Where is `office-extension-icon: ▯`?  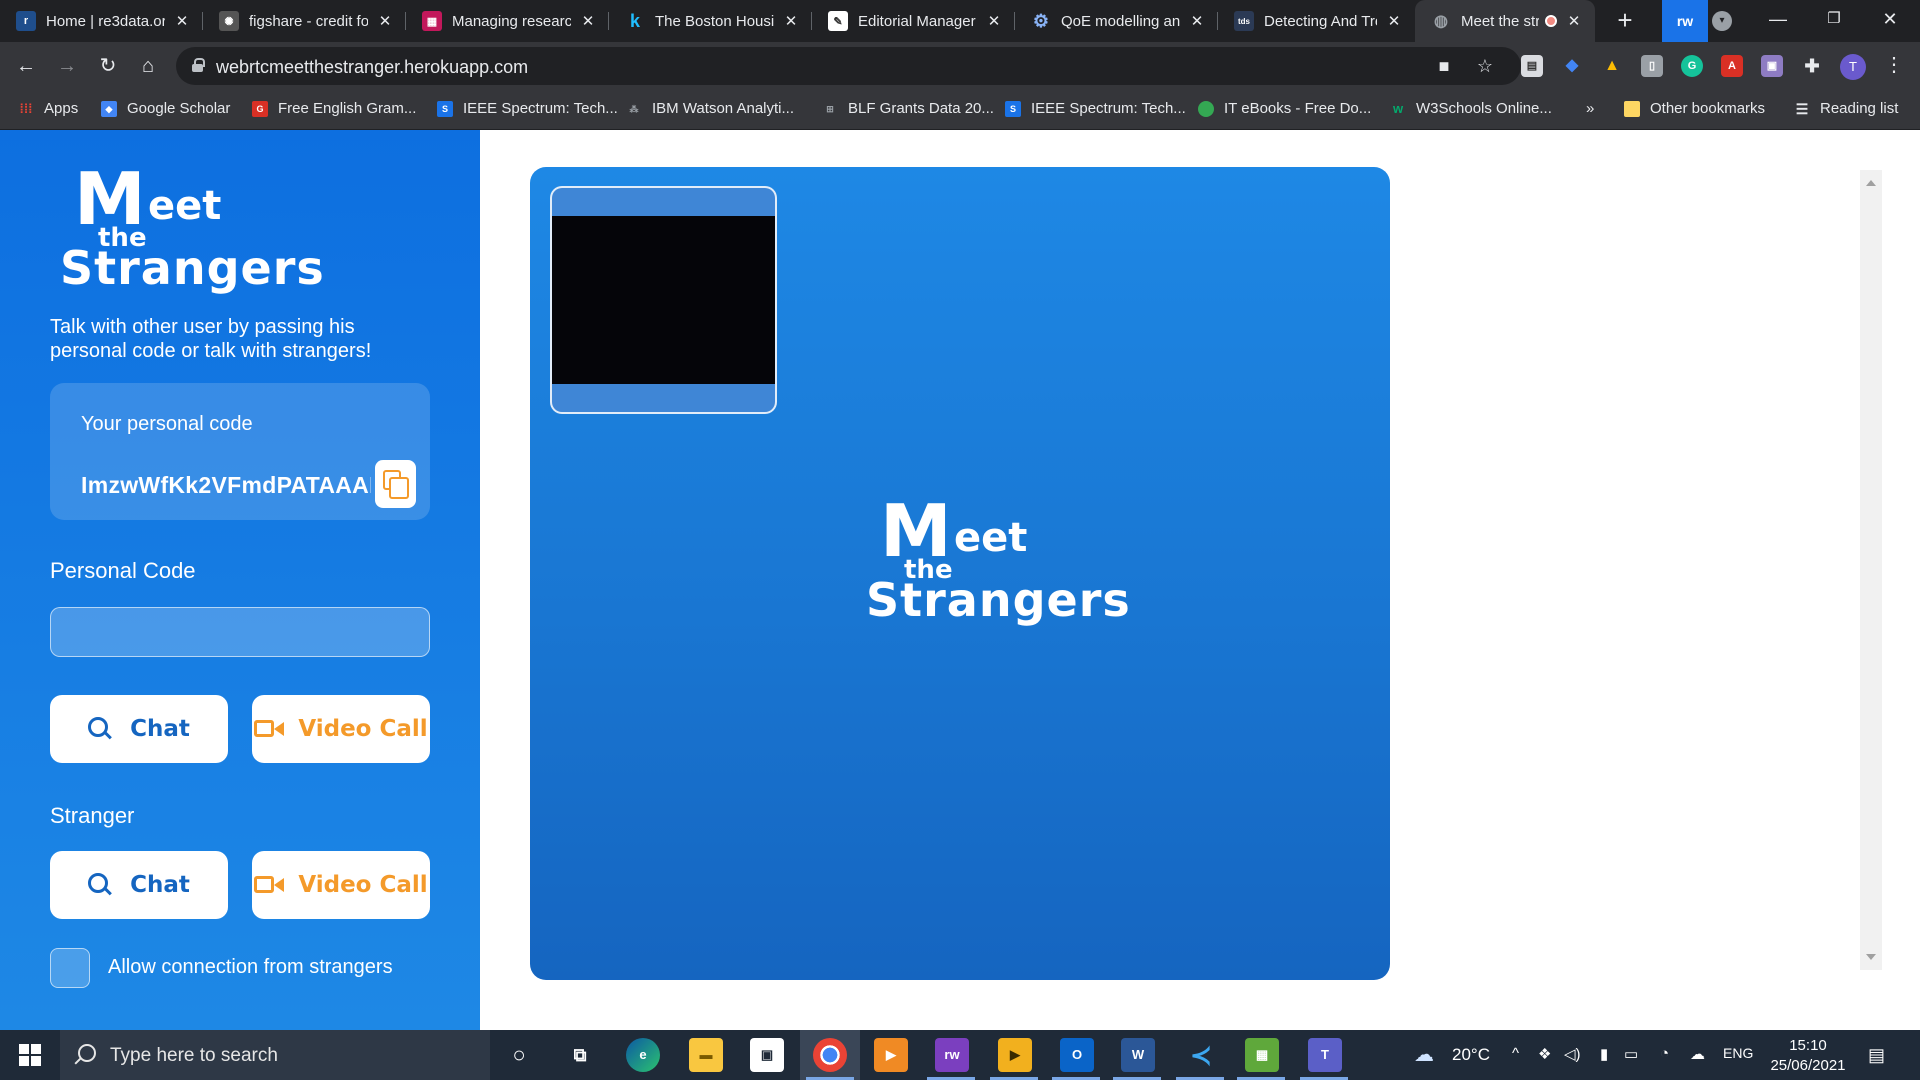
office-extension-icon: ▯ is located at coordinates (1652, 66).